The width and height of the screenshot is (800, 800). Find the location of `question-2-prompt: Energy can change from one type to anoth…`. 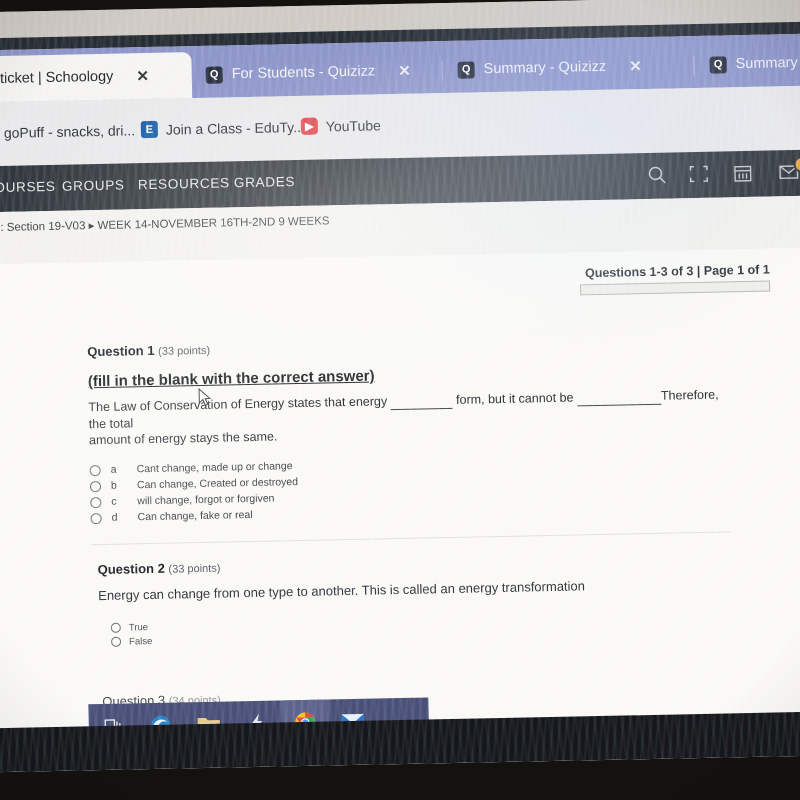

question-2-prompt: Energy can change from one type to anoth… is located at coordinates (342, 591).